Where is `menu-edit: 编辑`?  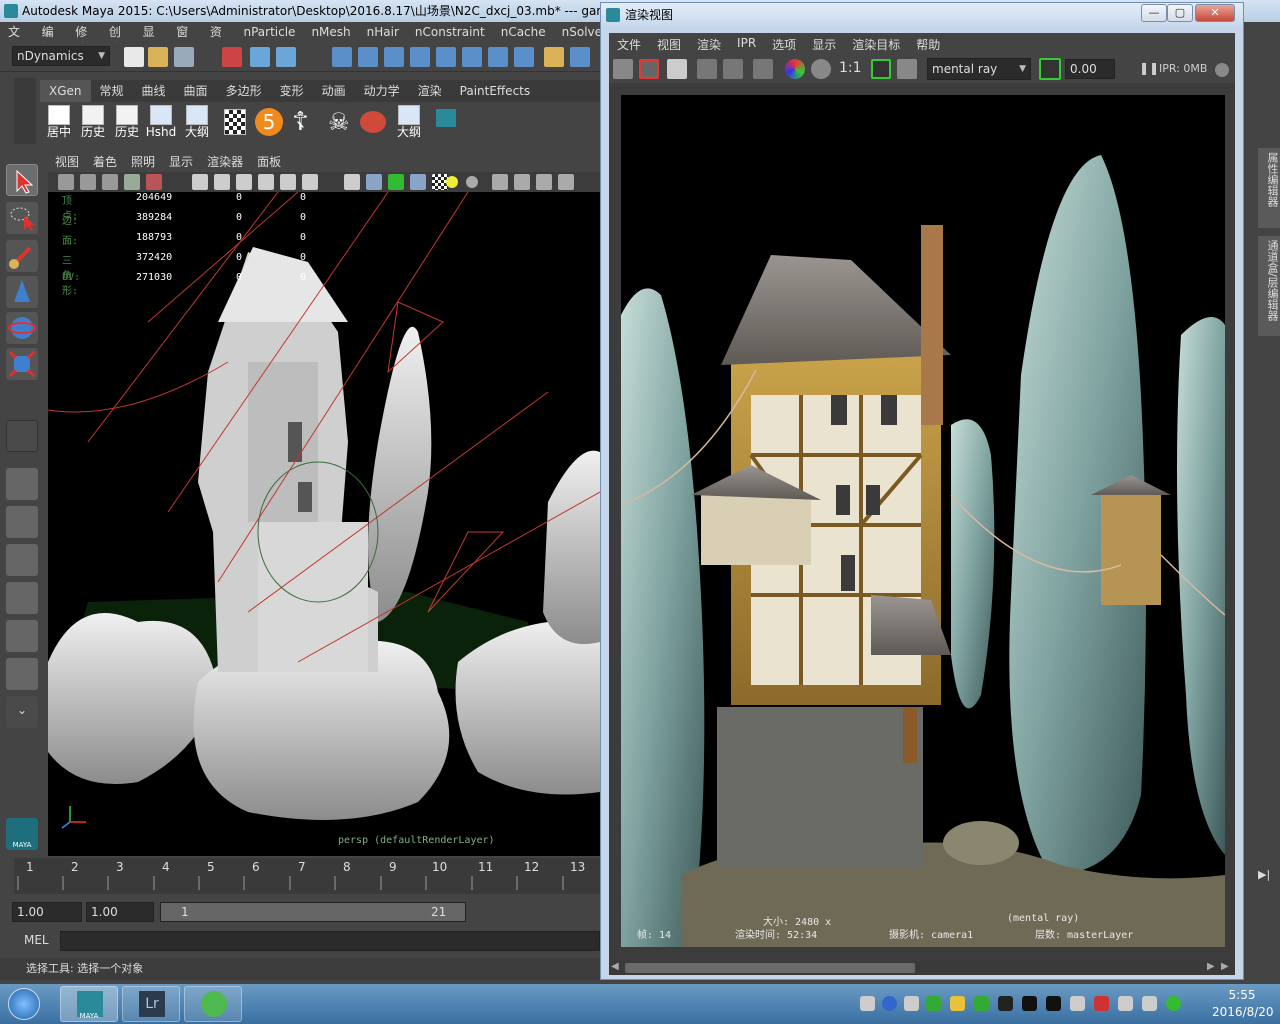 menu-edit: 编辑 is located at coordinates (51, 38).